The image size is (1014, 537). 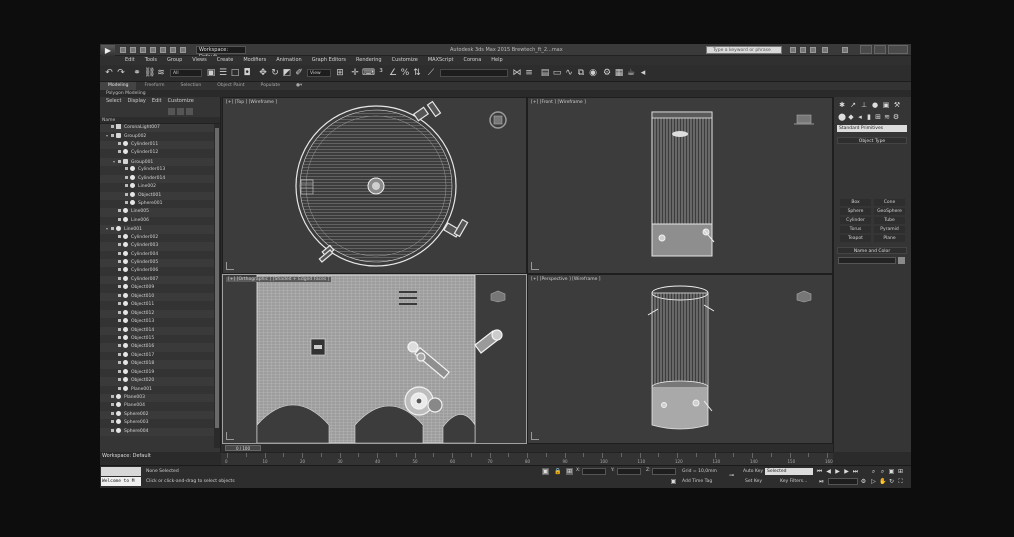 What do you see at coordinates (593, 73) in the screenshot?
I see `material-editor-icon: ◉` at bounding box center [593, 73].